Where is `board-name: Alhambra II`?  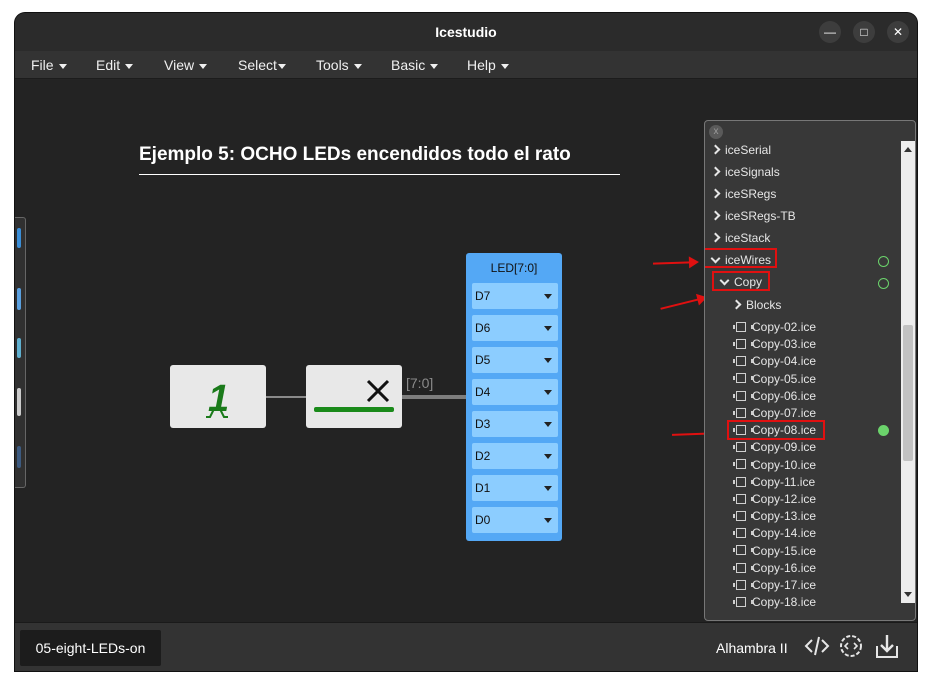
board-name: Alhambra II is located at coordinates (752, 648).